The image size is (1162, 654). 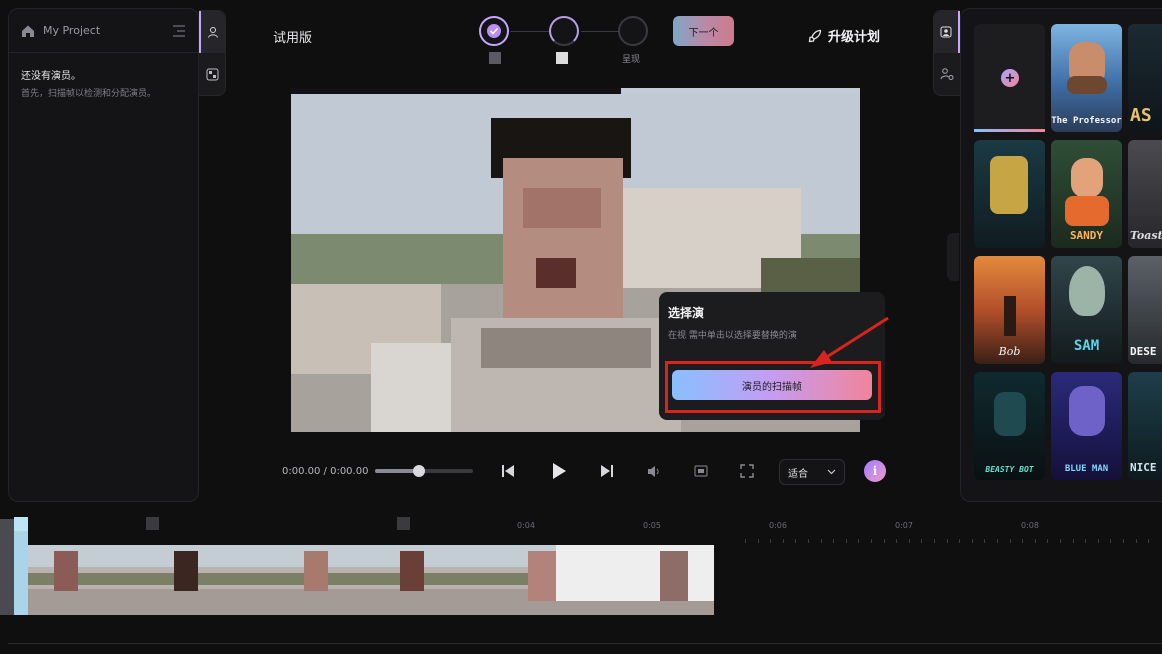 What do you see at coordinates (703, 31) in the screenshot?
I see `next-button: 下一个` at bounding box center [703, 31].